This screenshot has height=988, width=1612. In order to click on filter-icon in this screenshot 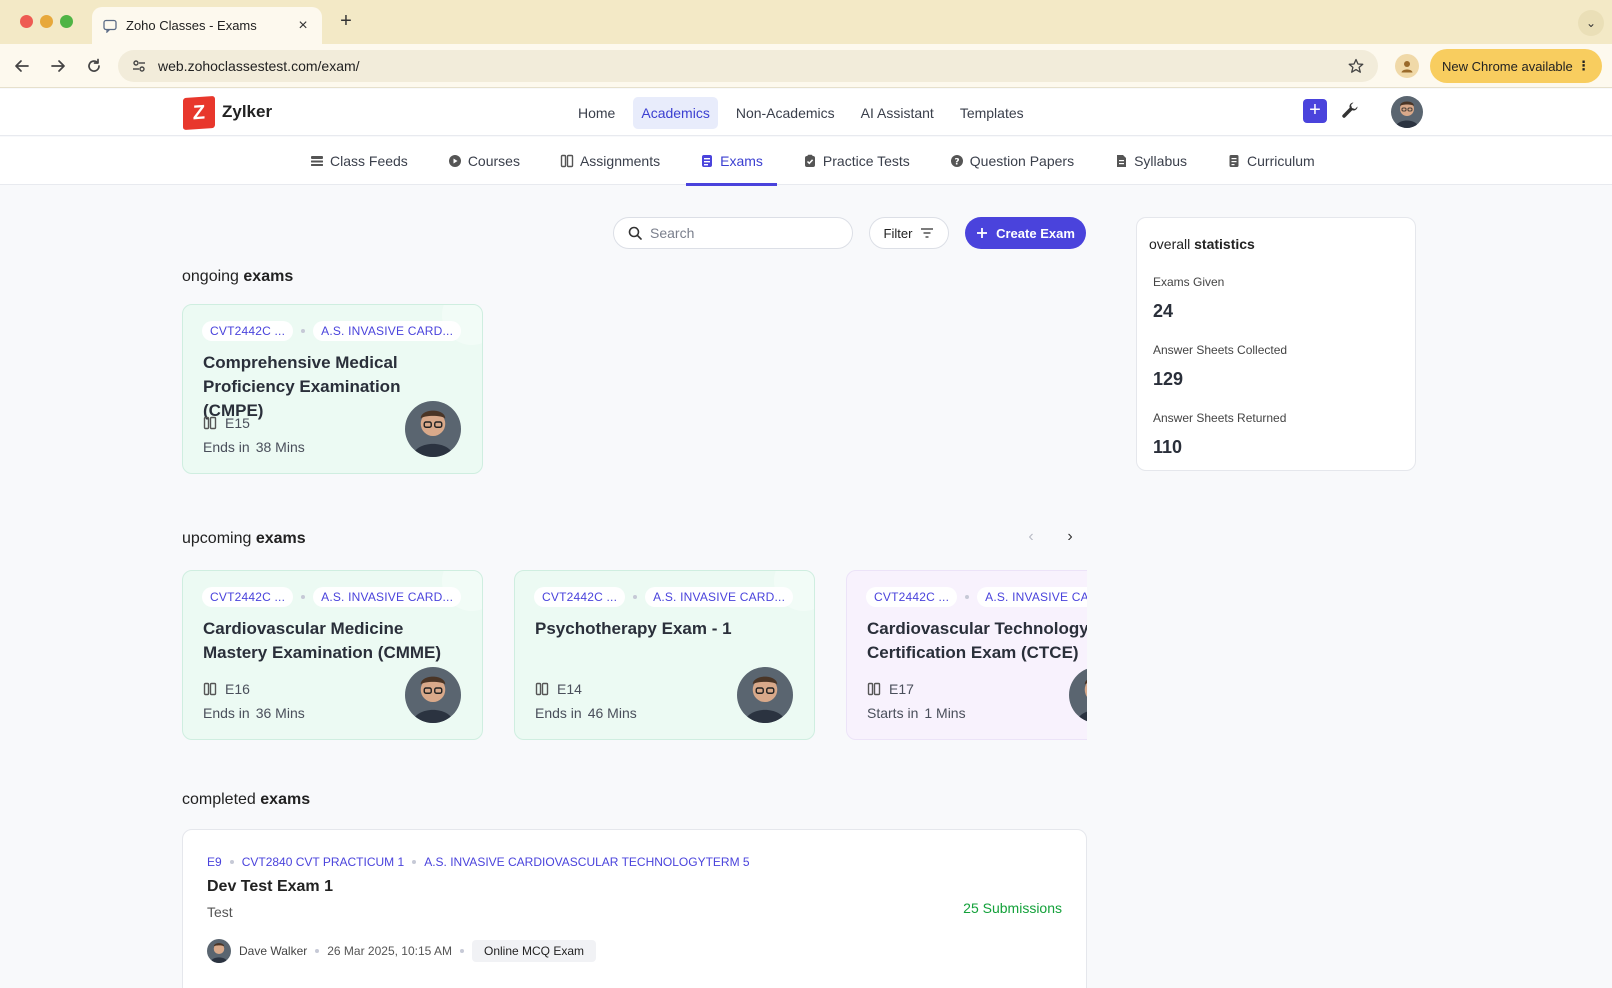, I will do `click(927, 233)`.